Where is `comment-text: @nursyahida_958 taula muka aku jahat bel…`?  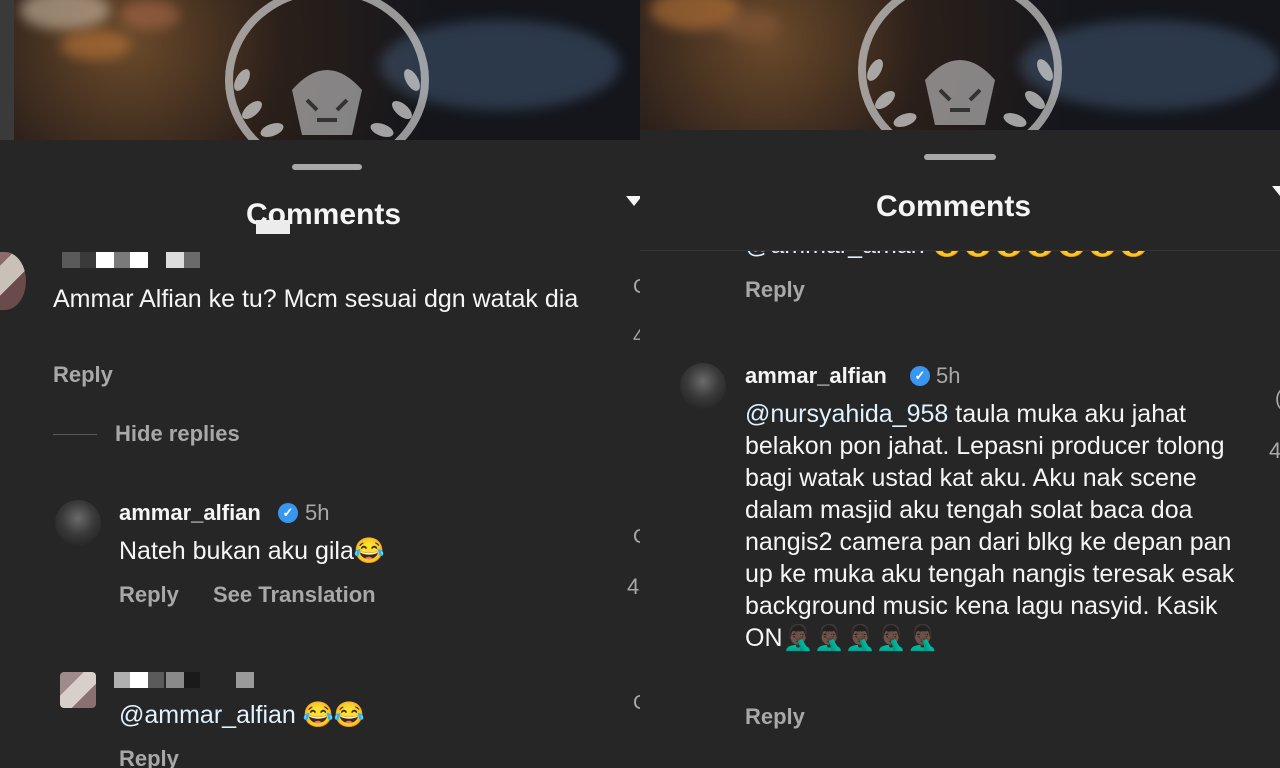 comment-text: @nursyahida_958 taula muka aku jahat bel… is located at coordinates (995, 526).